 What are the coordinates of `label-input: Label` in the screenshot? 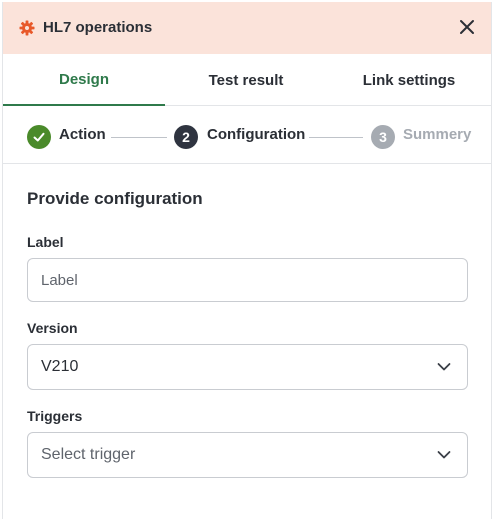 It's located at (247, 280).